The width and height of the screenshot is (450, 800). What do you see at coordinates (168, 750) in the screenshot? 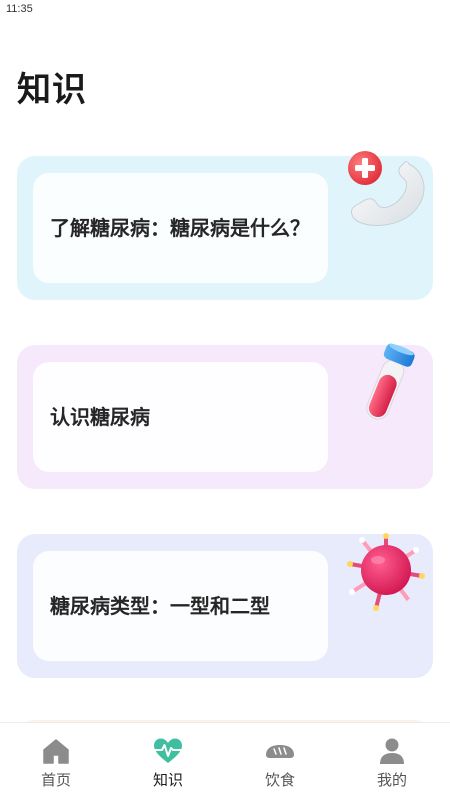
I see `heartbeat-icon` at bounding box center [168, 750].